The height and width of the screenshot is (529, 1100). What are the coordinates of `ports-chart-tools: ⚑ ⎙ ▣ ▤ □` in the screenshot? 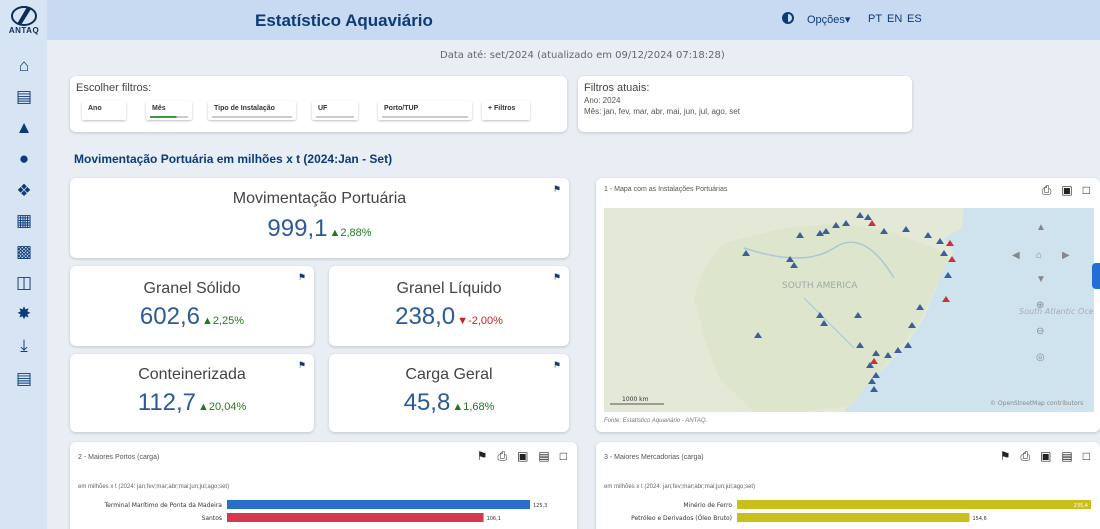 It's located at (522, 456).